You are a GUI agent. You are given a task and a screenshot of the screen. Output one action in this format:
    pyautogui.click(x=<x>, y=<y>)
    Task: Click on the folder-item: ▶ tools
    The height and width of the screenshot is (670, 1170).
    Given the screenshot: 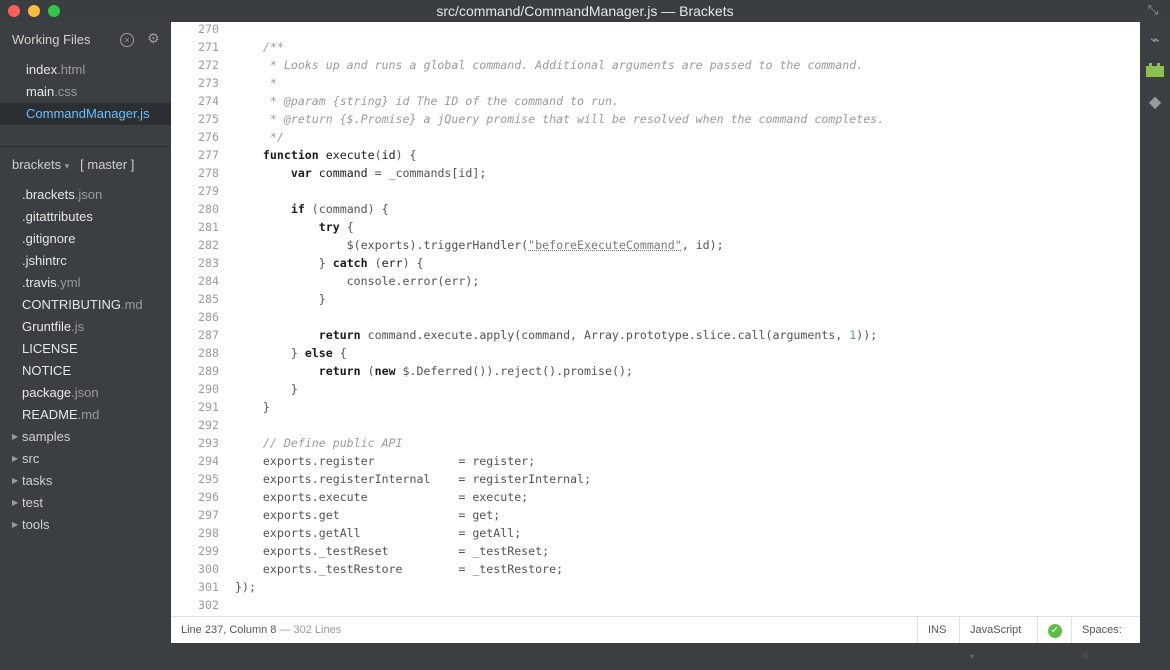 What is the action you would take?
    pyautogui.click(x=85, y=525)
    